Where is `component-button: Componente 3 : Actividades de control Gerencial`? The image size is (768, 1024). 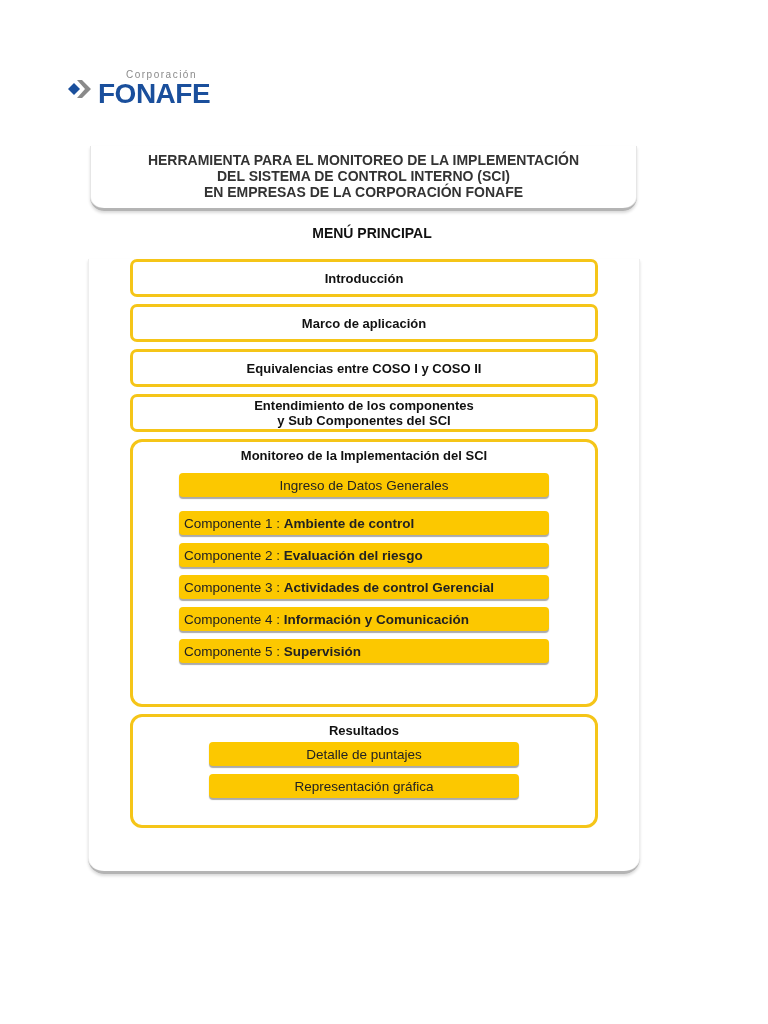 component-button: Componente 3 : Actividades de control Gerencial is located at coordinates (364, 587).